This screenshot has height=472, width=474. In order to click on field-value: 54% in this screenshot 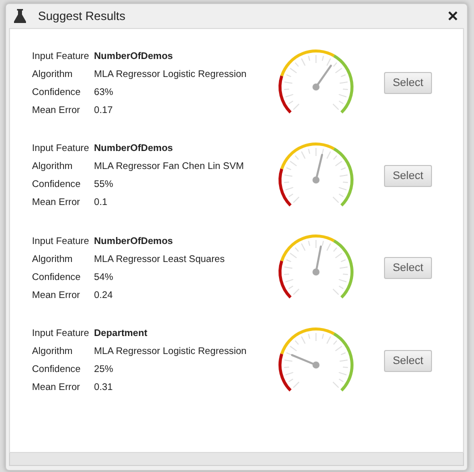, I will do `click(104, 277)`.